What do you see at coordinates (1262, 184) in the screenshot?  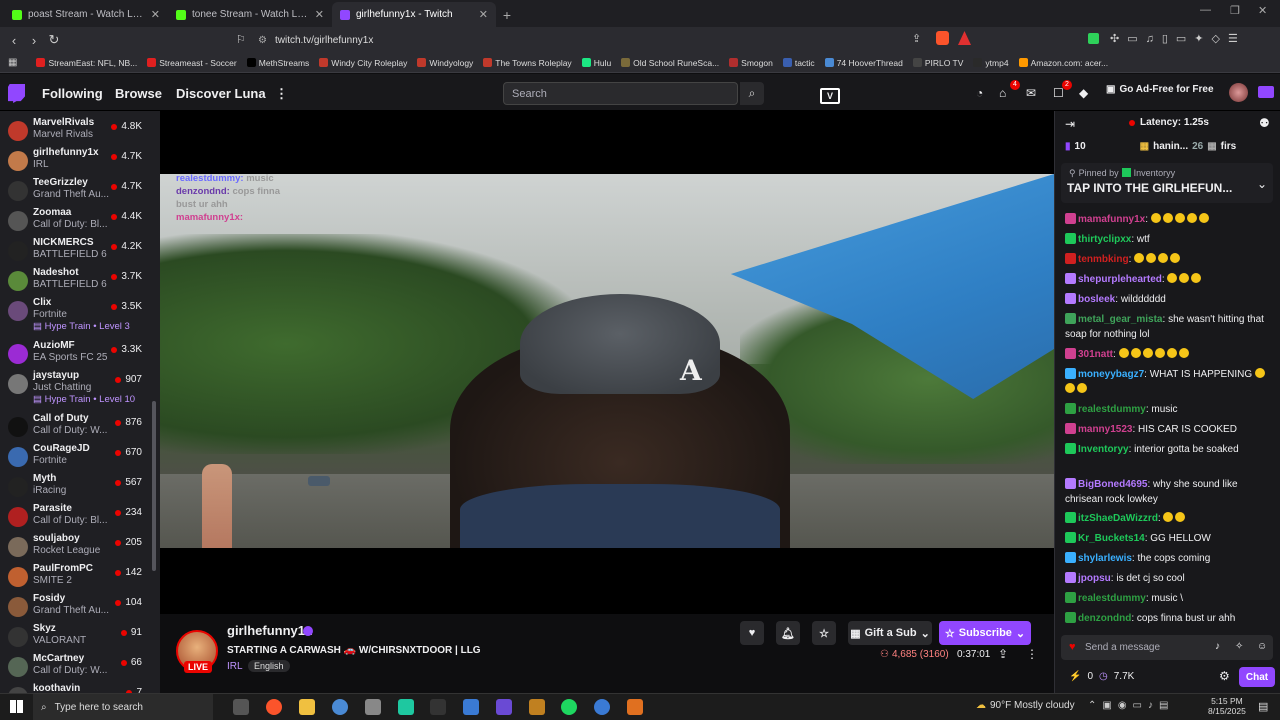 I see `chevron-down-icon: ⌄` at bounding box center [1262, 184].